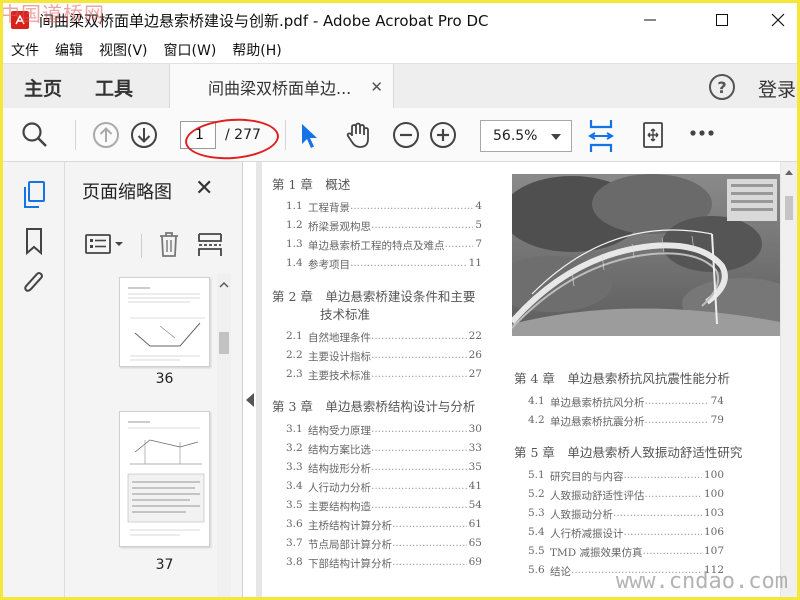  What do you see at coordinates (127, 192) in the screenshot?
I see `panel-title: 页面缩略图` at bounding box center [127, 192].